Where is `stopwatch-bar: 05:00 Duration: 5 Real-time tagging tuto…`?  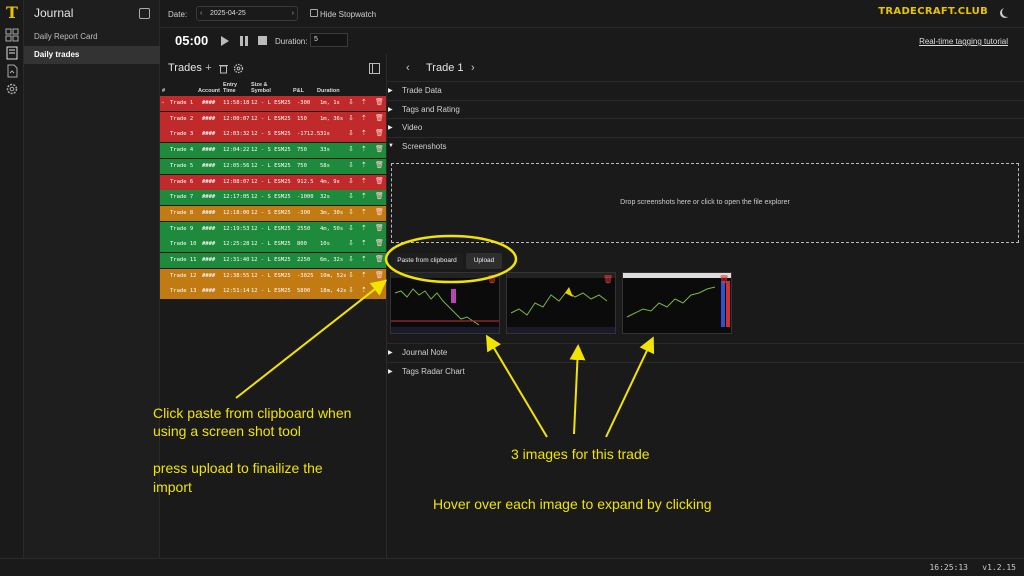
stopwatch-bar: 05:00 Duration: 5 Real-time tagging tuto… is located at coordinates (592, 41).